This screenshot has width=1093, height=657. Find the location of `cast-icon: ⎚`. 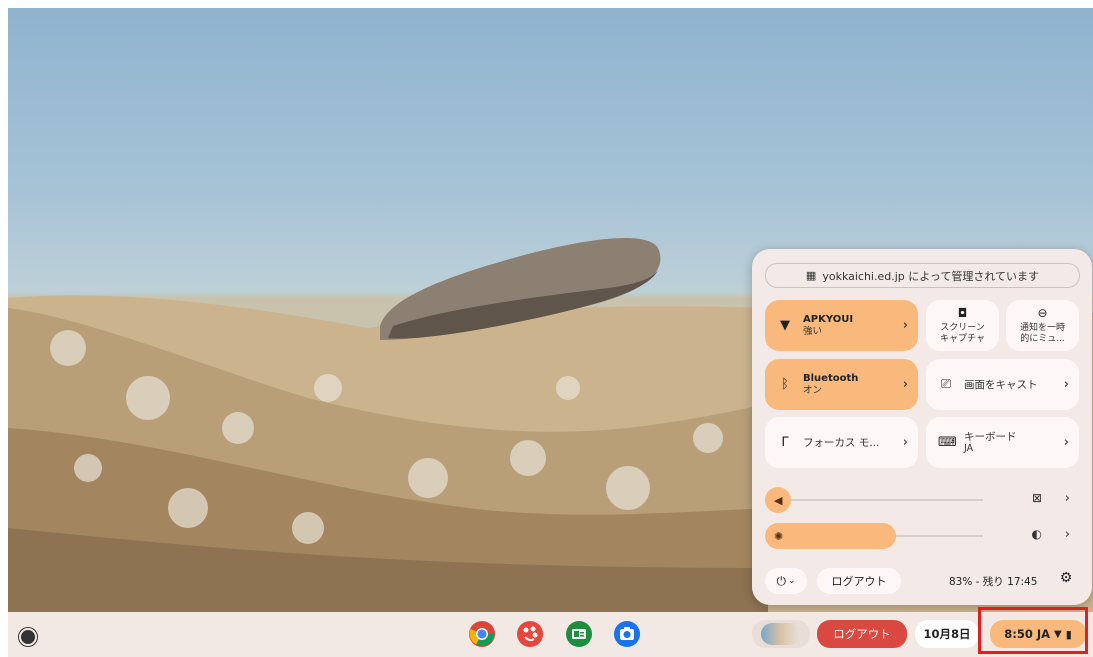

cast-icon: ⎚ is located at coordinates (946, 384).